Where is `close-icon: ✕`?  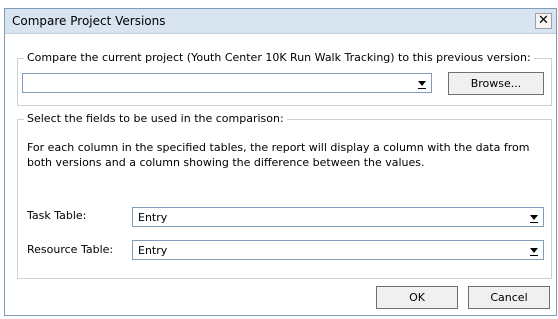
close-icon: ✕ is located at coordinates (543, 20).